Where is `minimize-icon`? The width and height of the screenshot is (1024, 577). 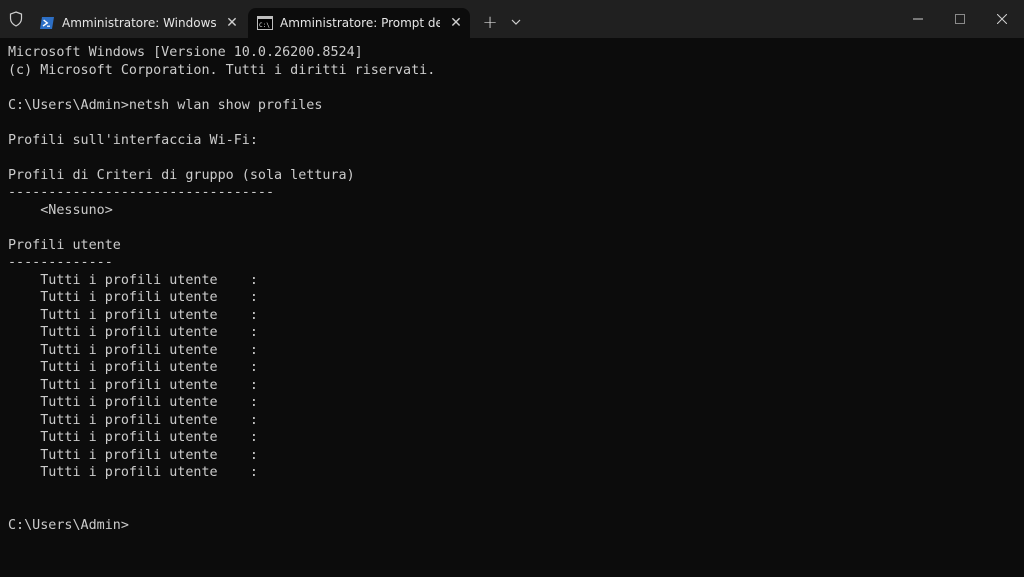 minimize-icon is located at coordinates (918, 19).